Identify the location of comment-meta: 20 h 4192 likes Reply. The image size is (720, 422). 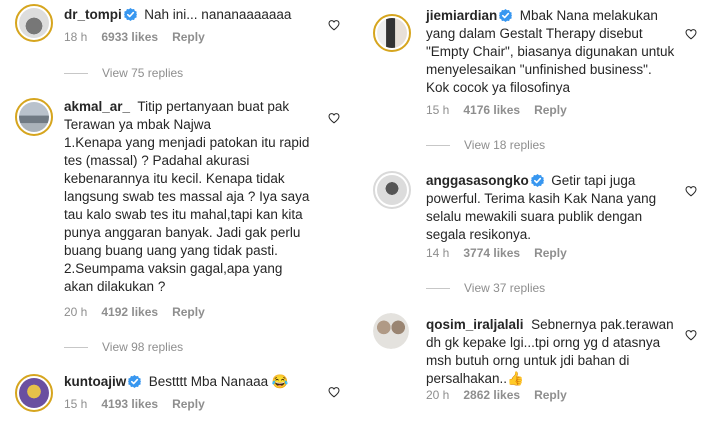
(141, 312).